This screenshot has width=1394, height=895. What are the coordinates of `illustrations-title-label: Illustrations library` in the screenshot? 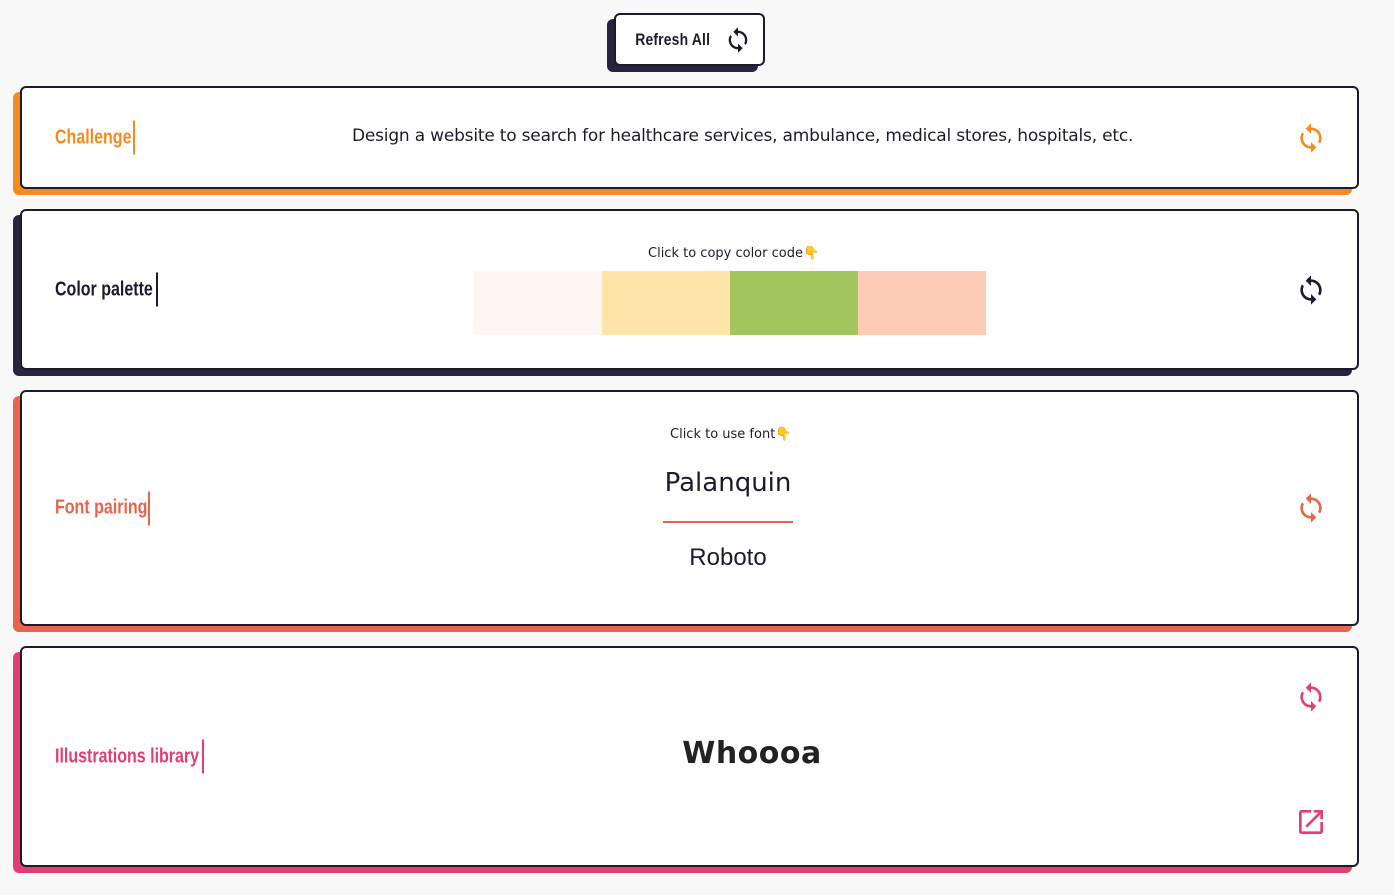 It's located at (127, 756).